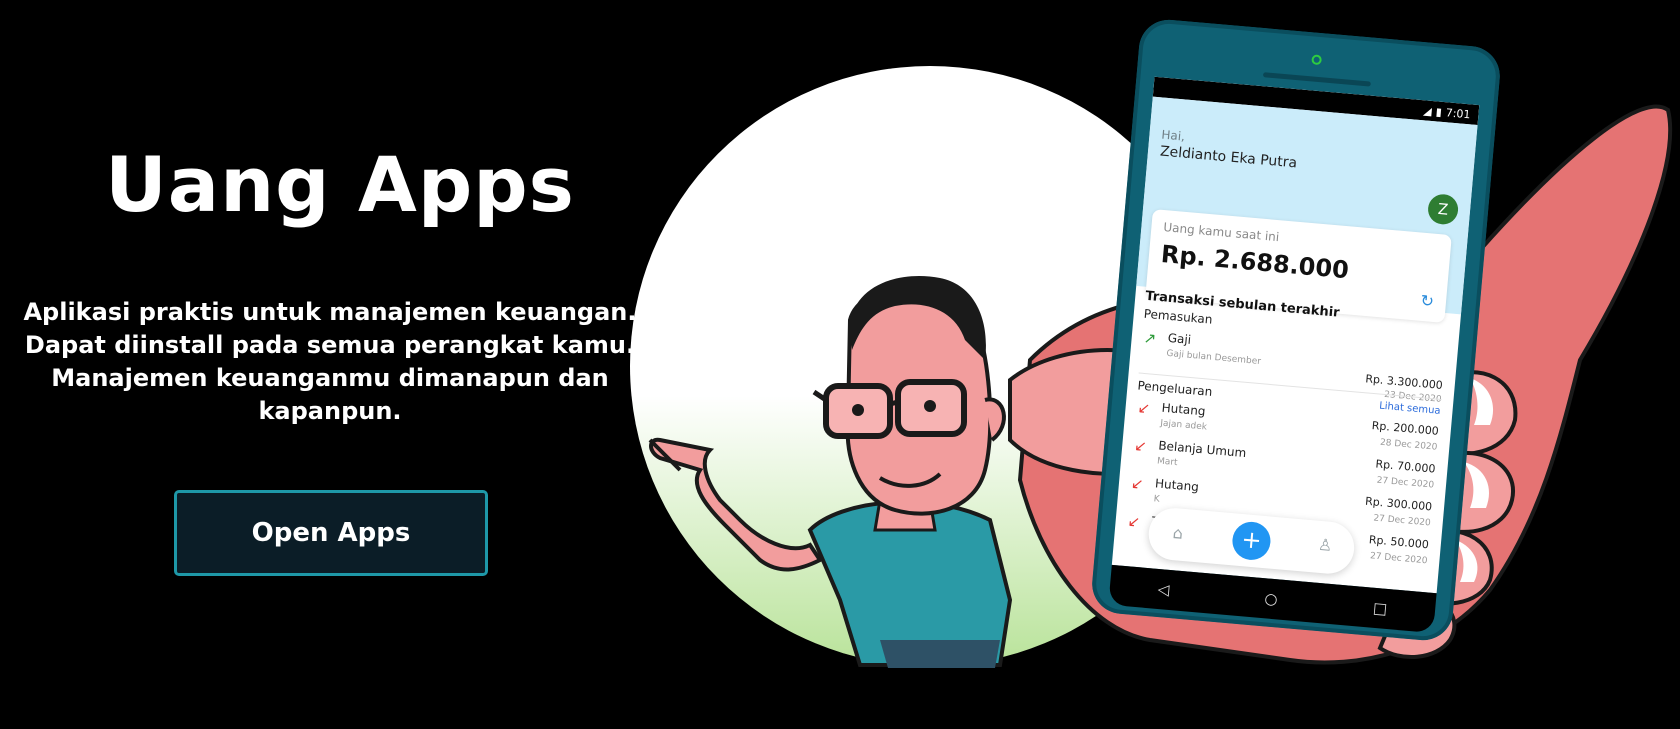  I want to click on refresh-icon: ↻, so click(1427, 301).